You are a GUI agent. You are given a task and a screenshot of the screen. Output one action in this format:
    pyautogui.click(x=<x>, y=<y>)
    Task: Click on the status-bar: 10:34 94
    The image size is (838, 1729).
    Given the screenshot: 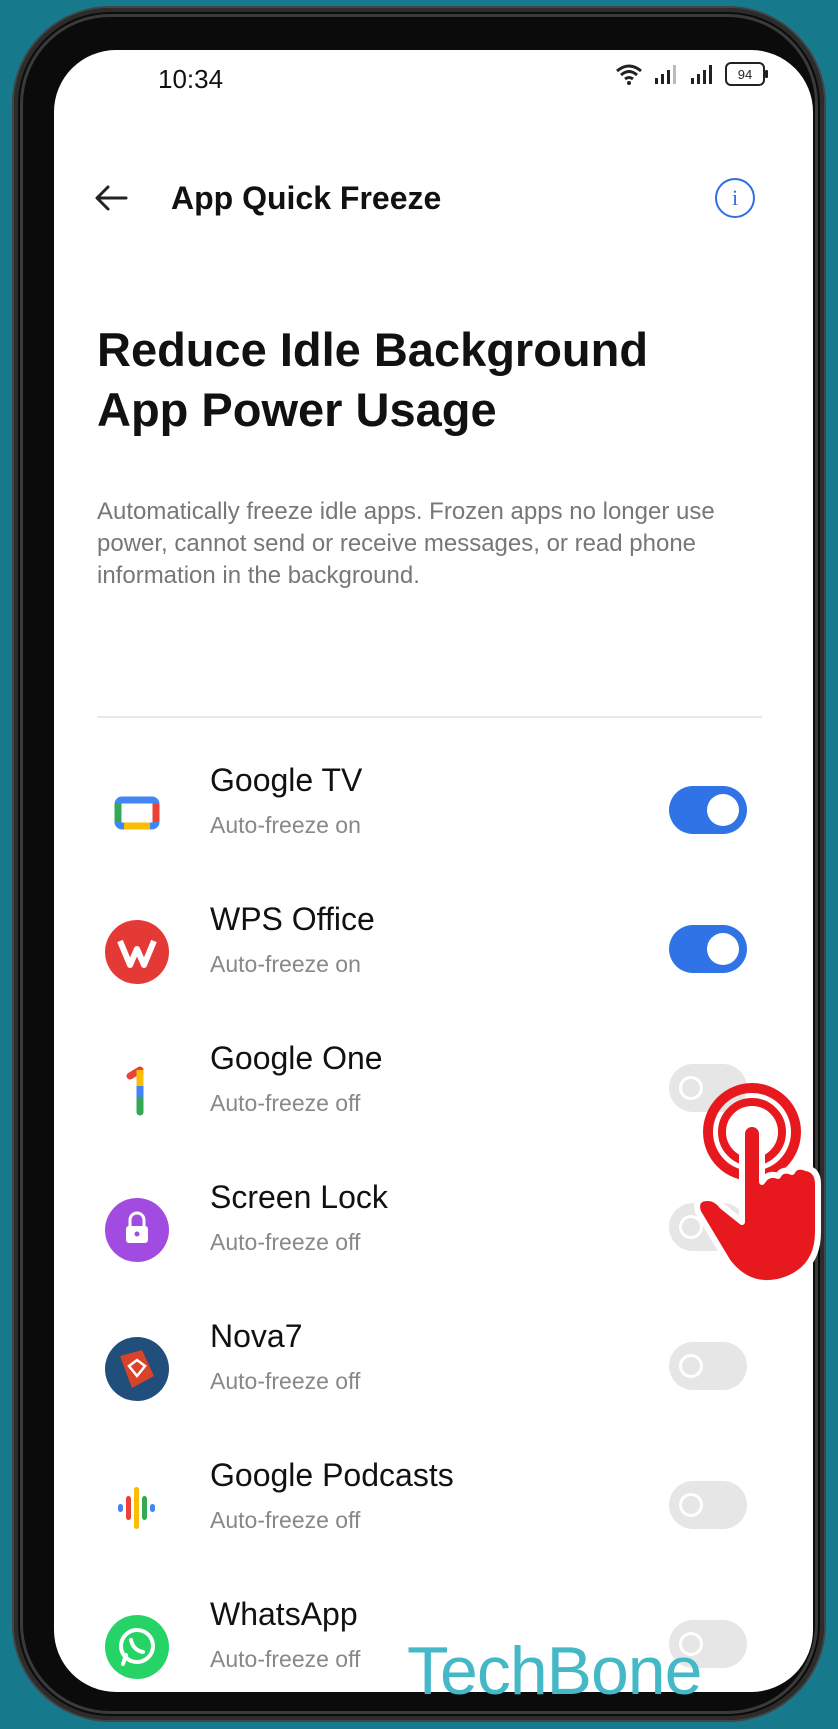 What is the action you would take?
    pyautogui.click(x=433, y=85)
    